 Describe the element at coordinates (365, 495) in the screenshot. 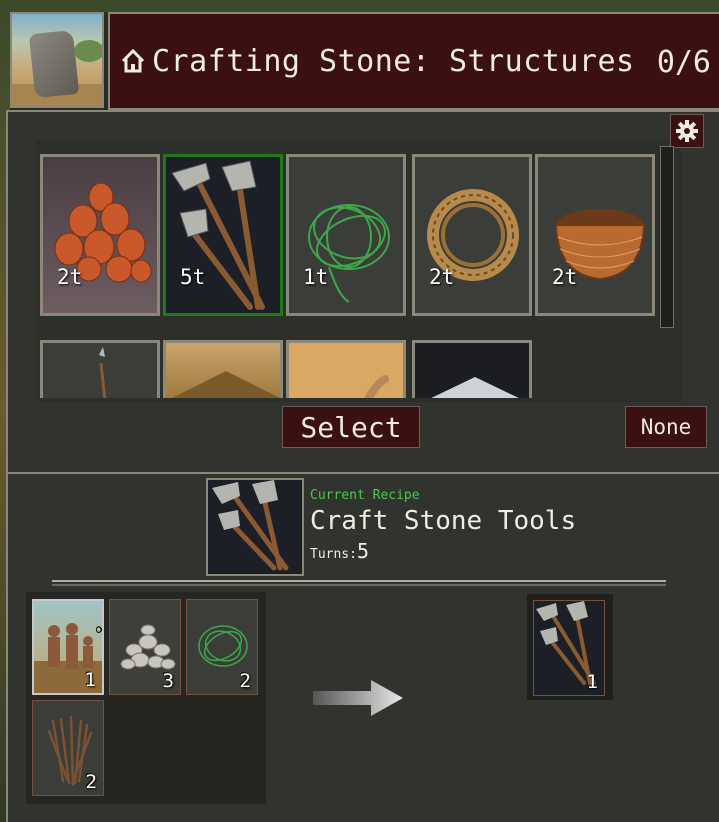

I see `current-recipe-label: Current Recipe` at that location.